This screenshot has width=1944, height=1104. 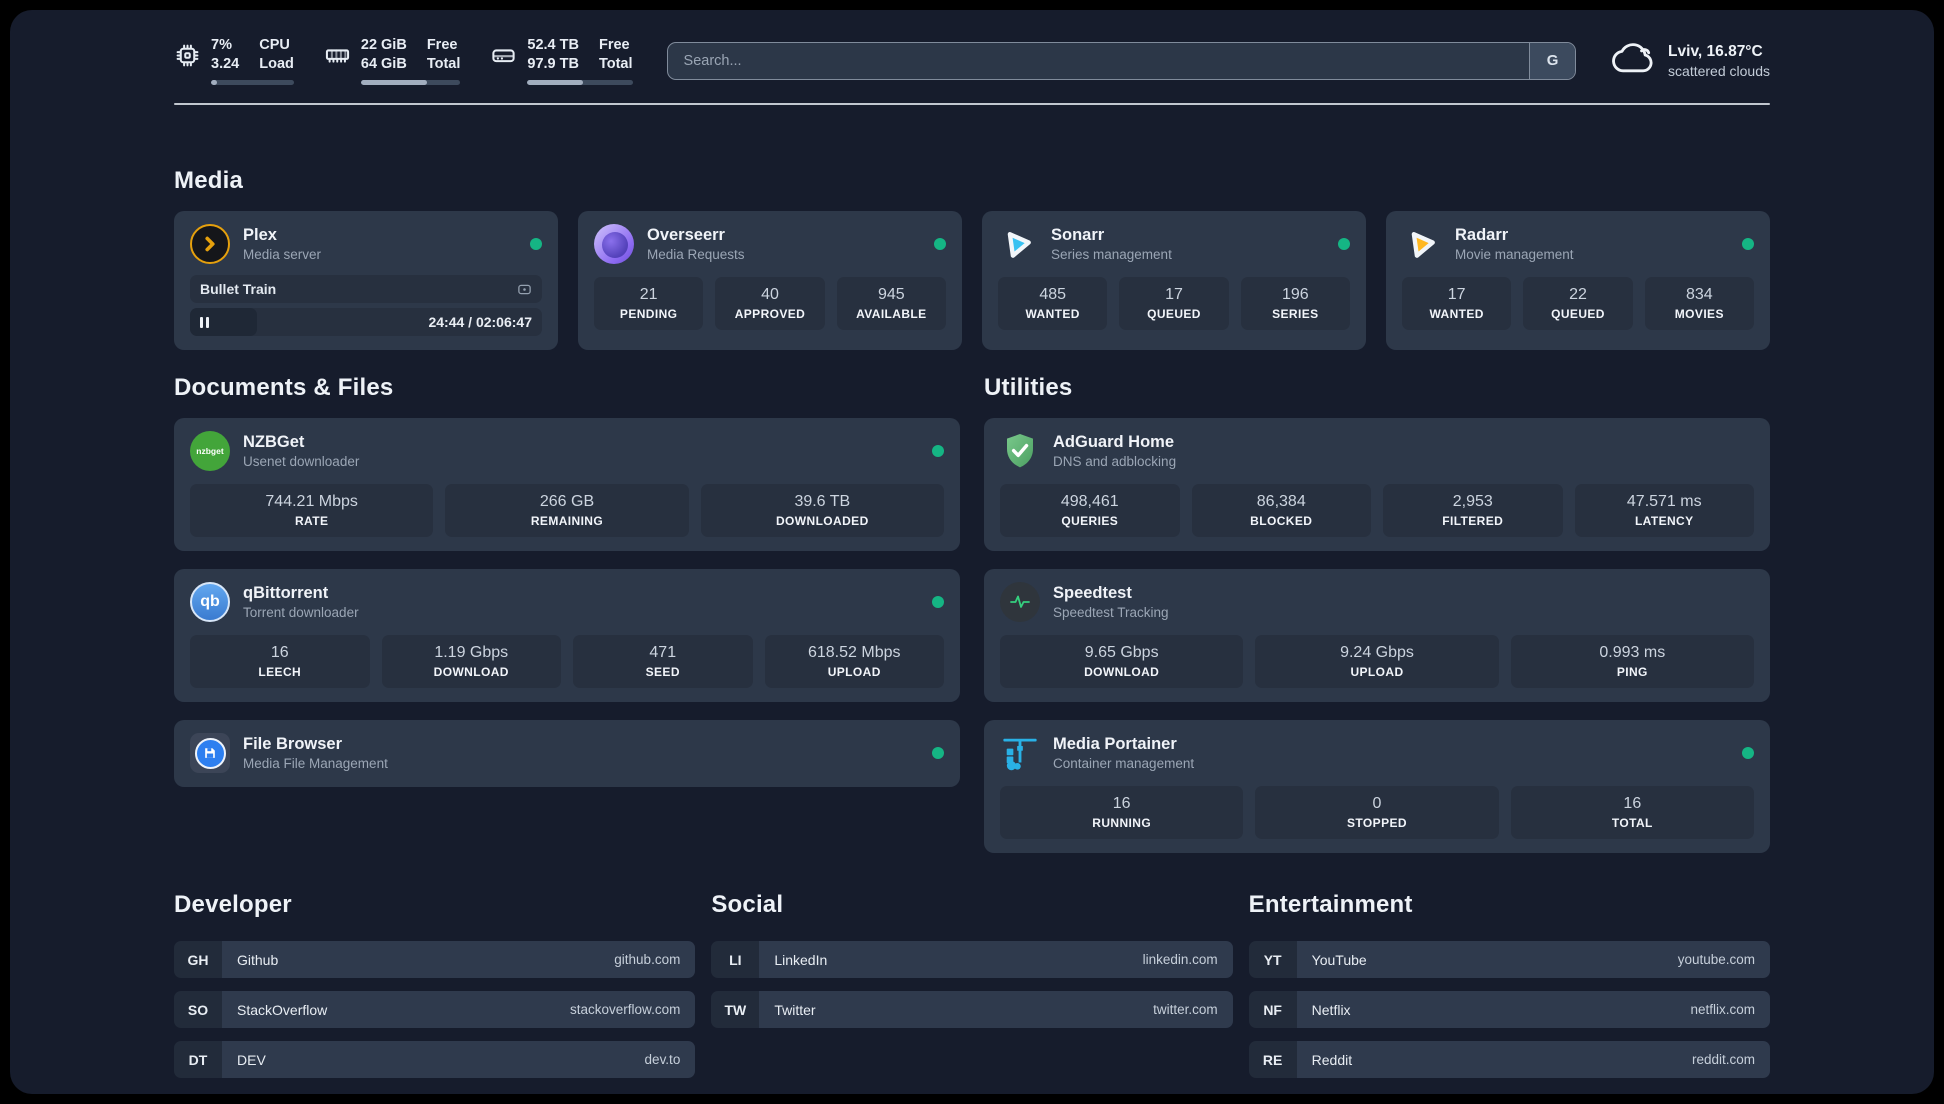 What do you see at coordinates (972, 1009) in the screenshot?
I see `bookmark-twitter: TW Twitter twitter.com` at bounding box center [972, 1009].